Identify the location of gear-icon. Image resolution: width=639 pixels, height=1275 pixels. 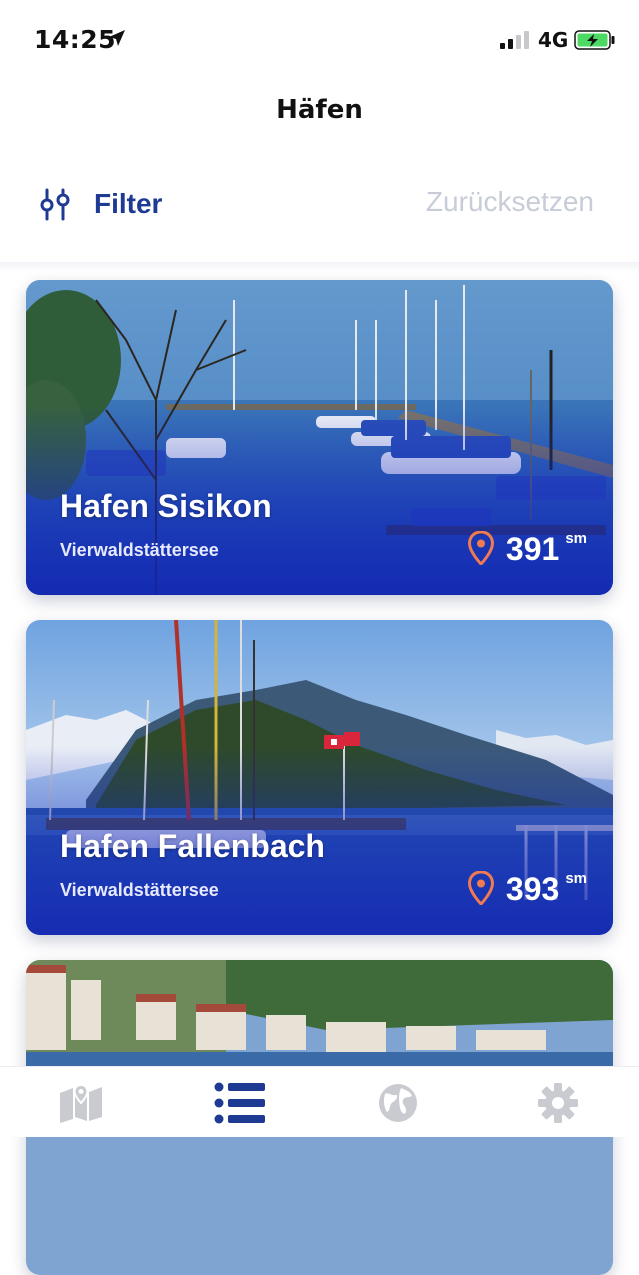
(558, 1103).